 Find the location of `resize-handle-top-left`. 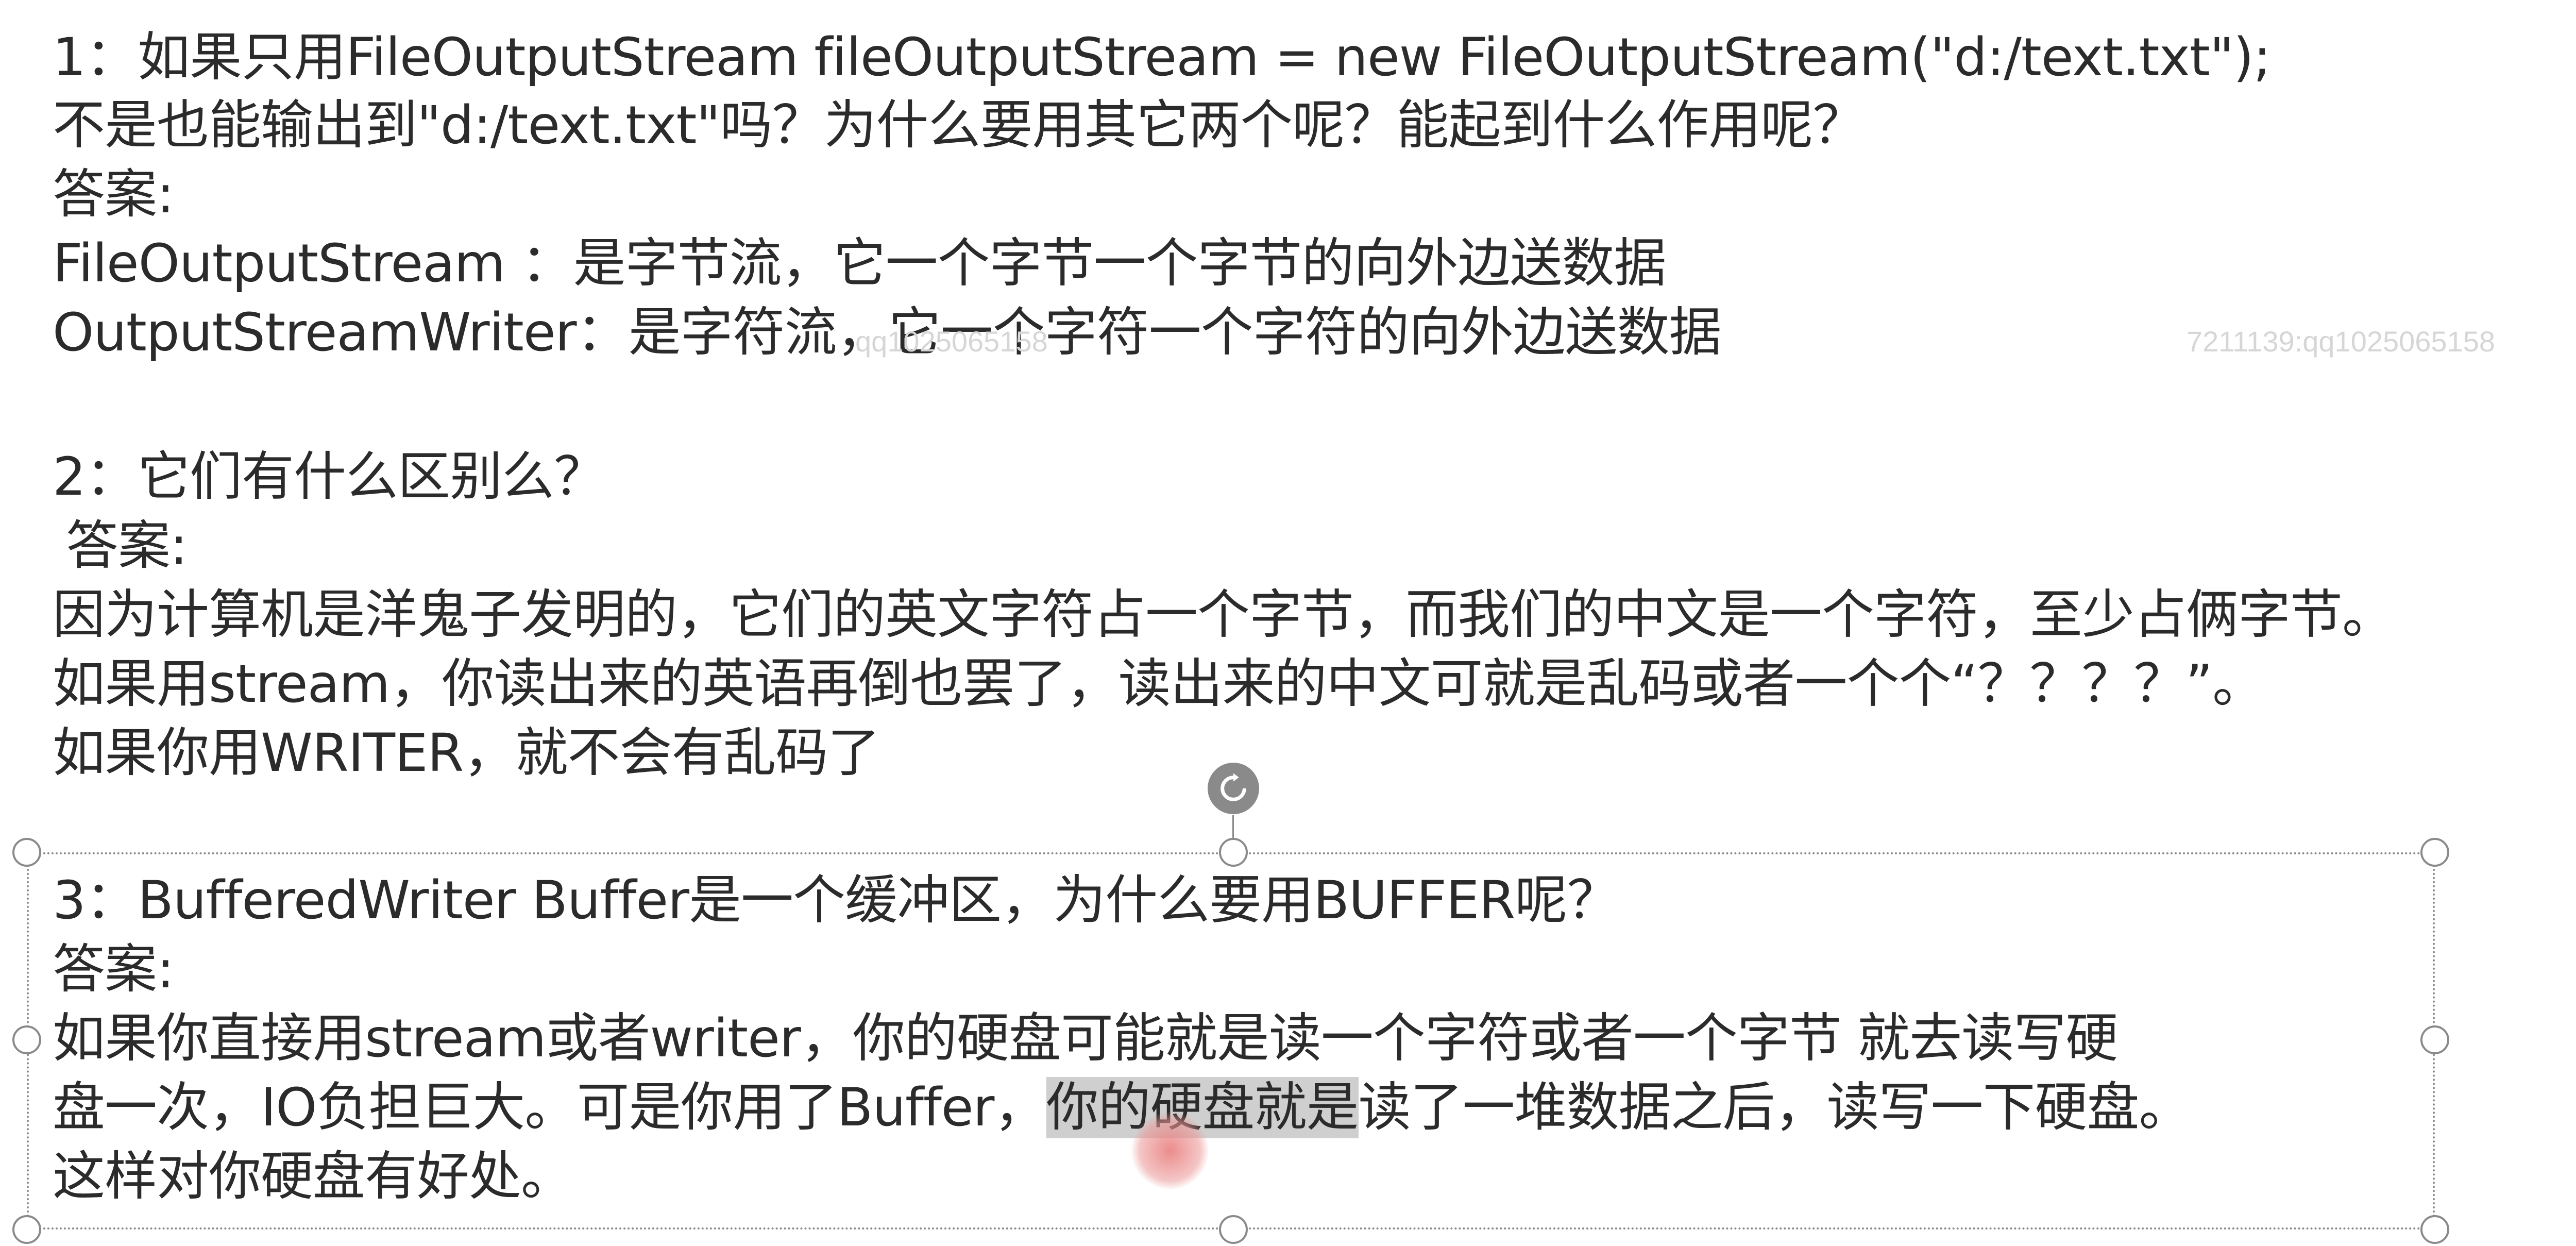

resize-handle-top-left is located at coordinates (26, 852).